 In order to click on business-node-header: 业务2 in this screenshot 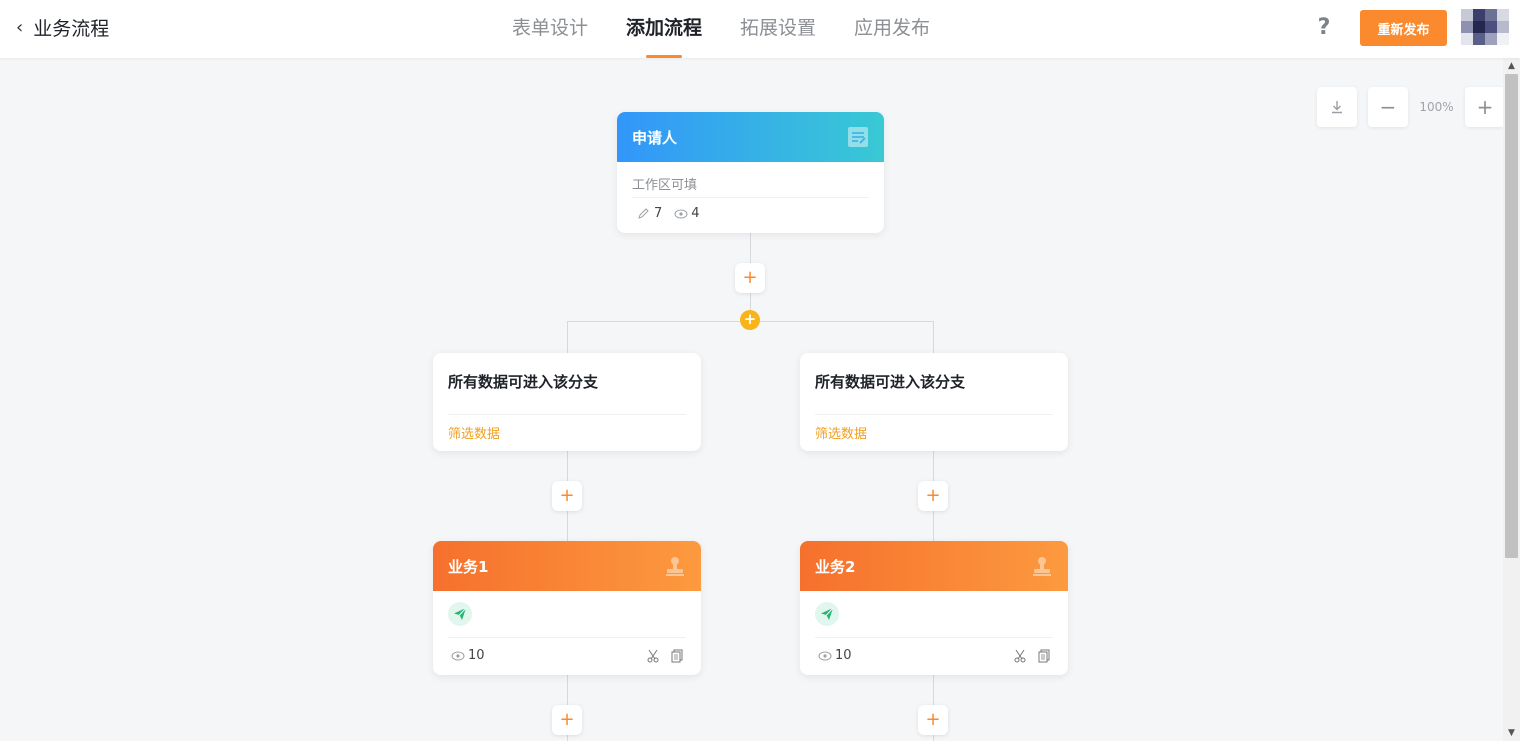, I will do `click(934, 566)`.